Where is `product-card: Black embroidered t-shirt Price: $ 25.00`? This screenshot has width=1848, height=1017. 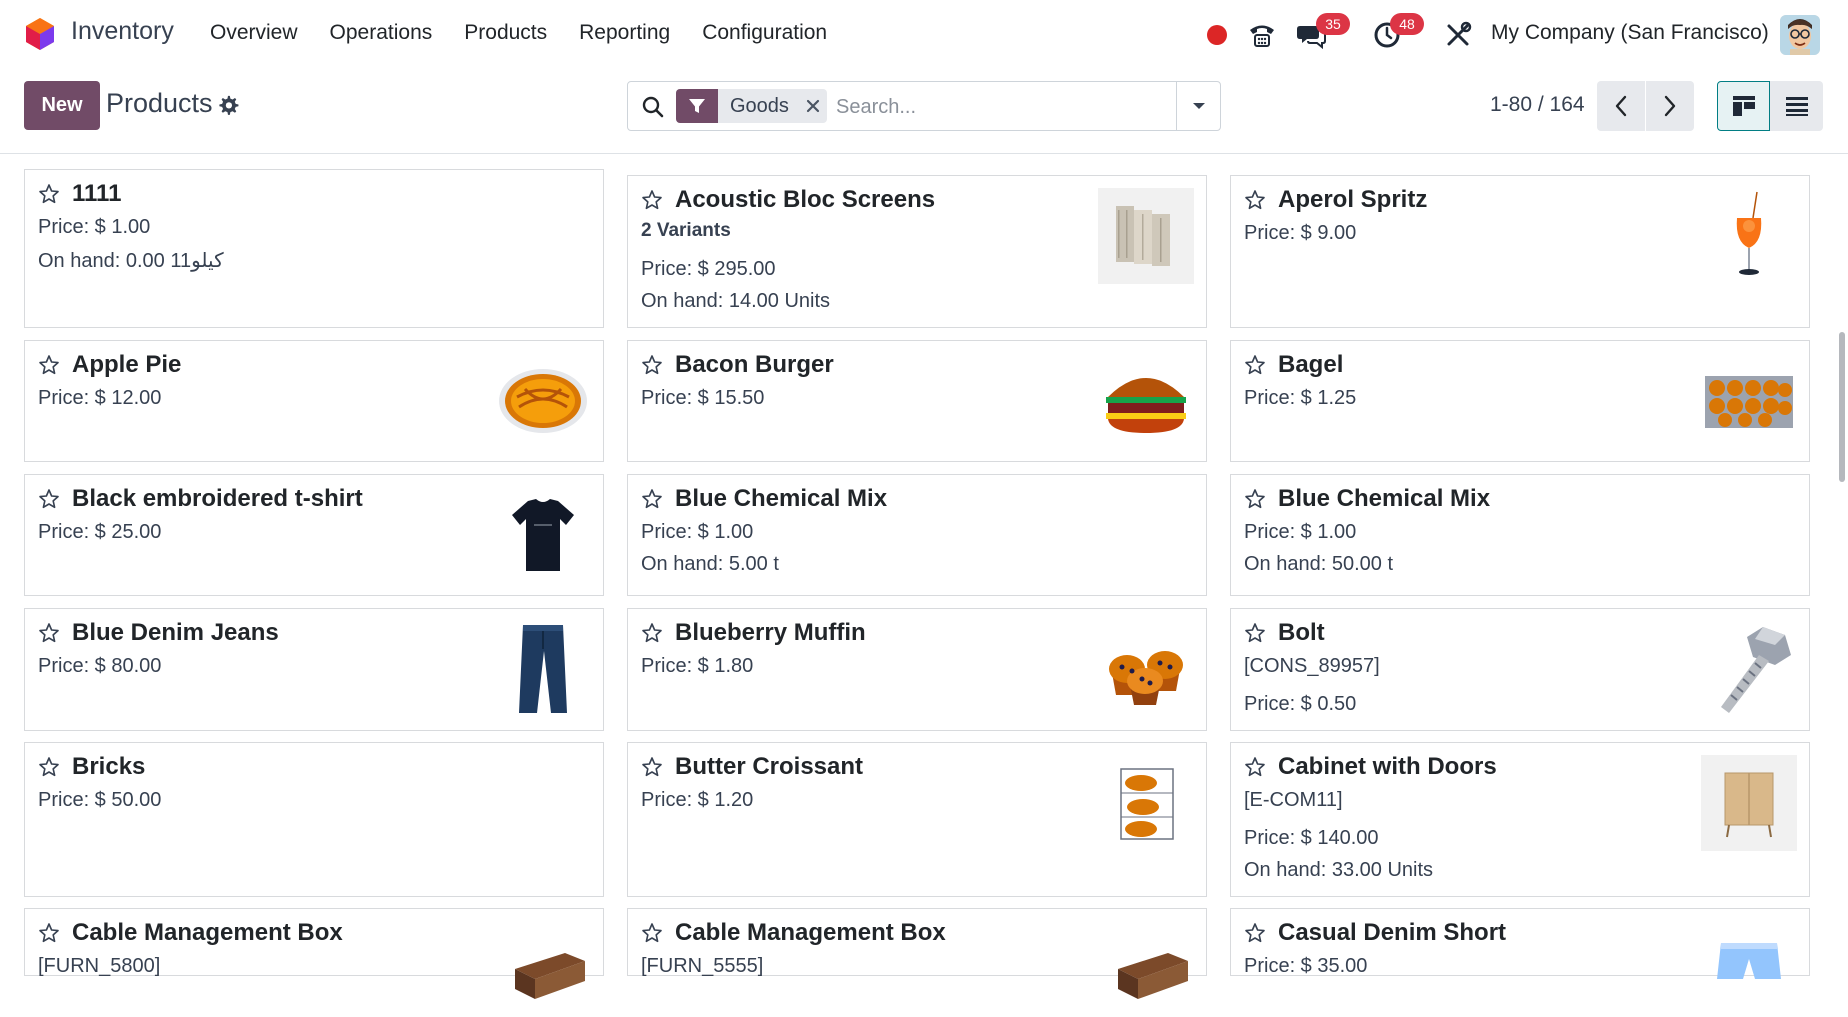 product-card: Black embroidered t-shirt Price: $ 25.00 is located at coordinates (314, 535).